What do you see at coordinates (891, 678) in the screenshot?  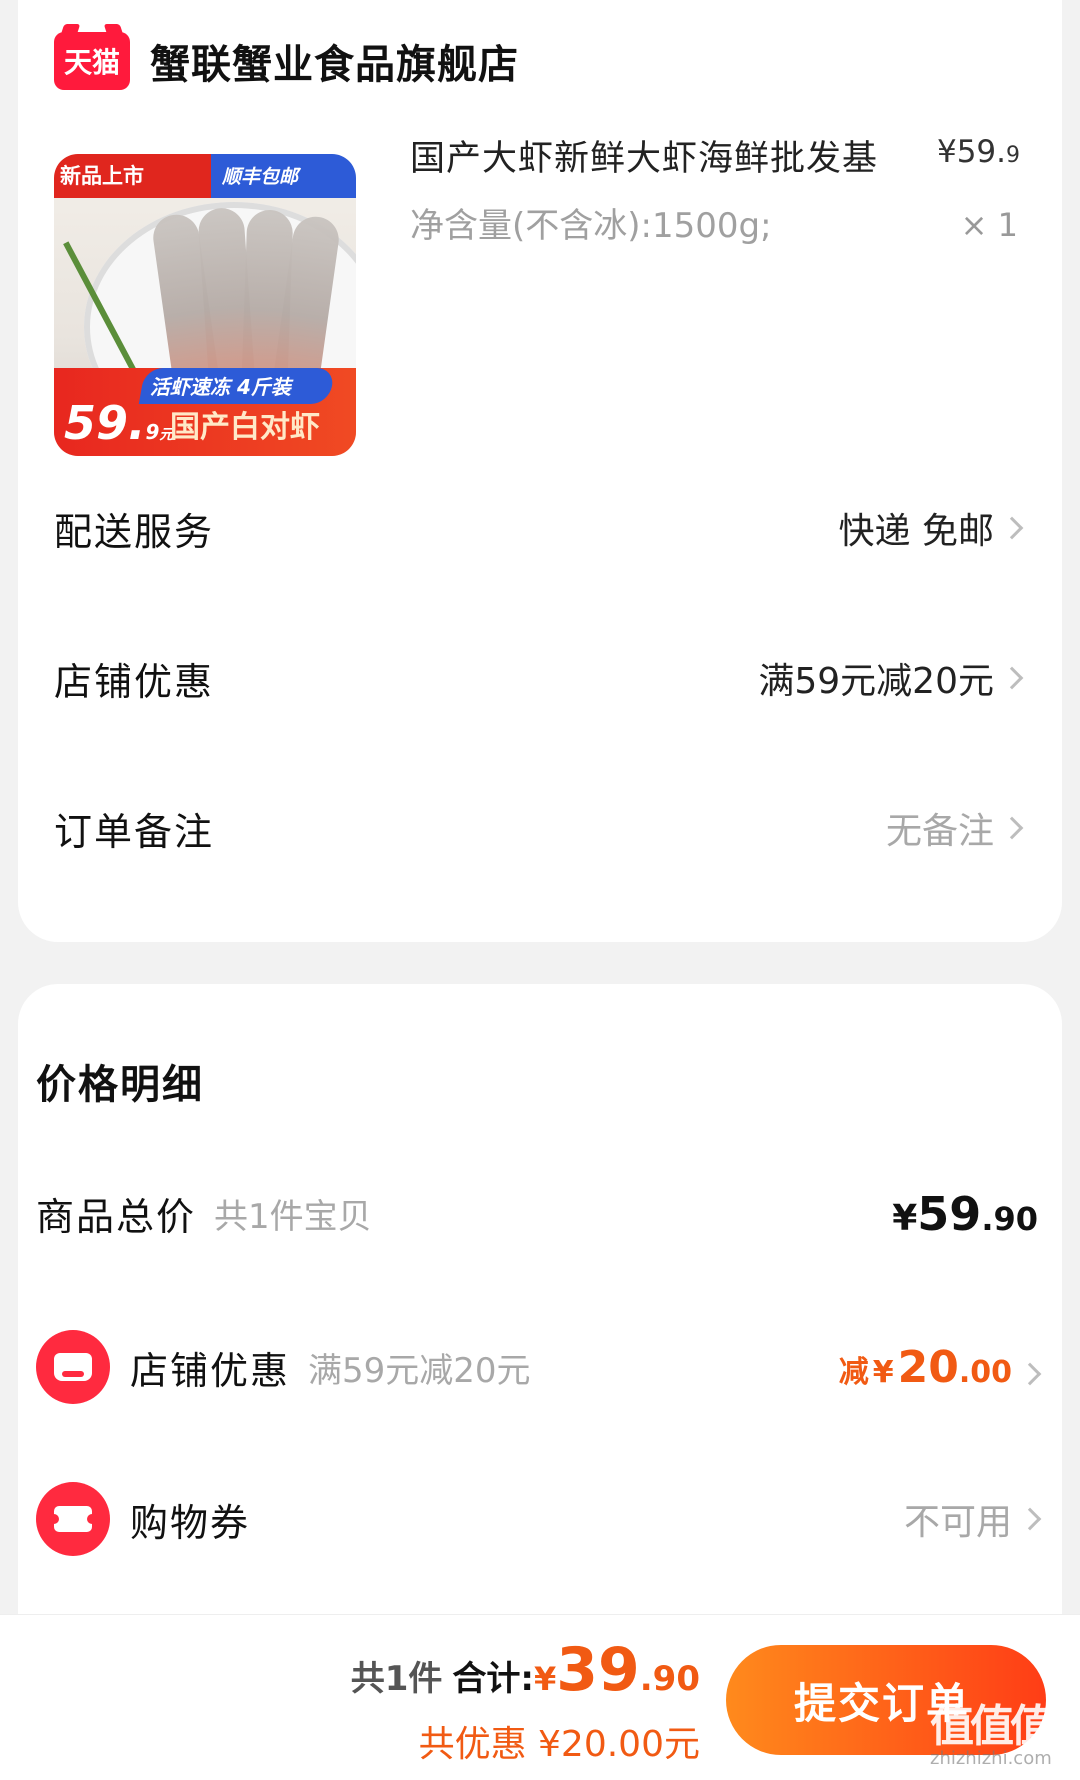 I see `shop-discount-value: 满59元减20元` at bounding box center [891, 678].